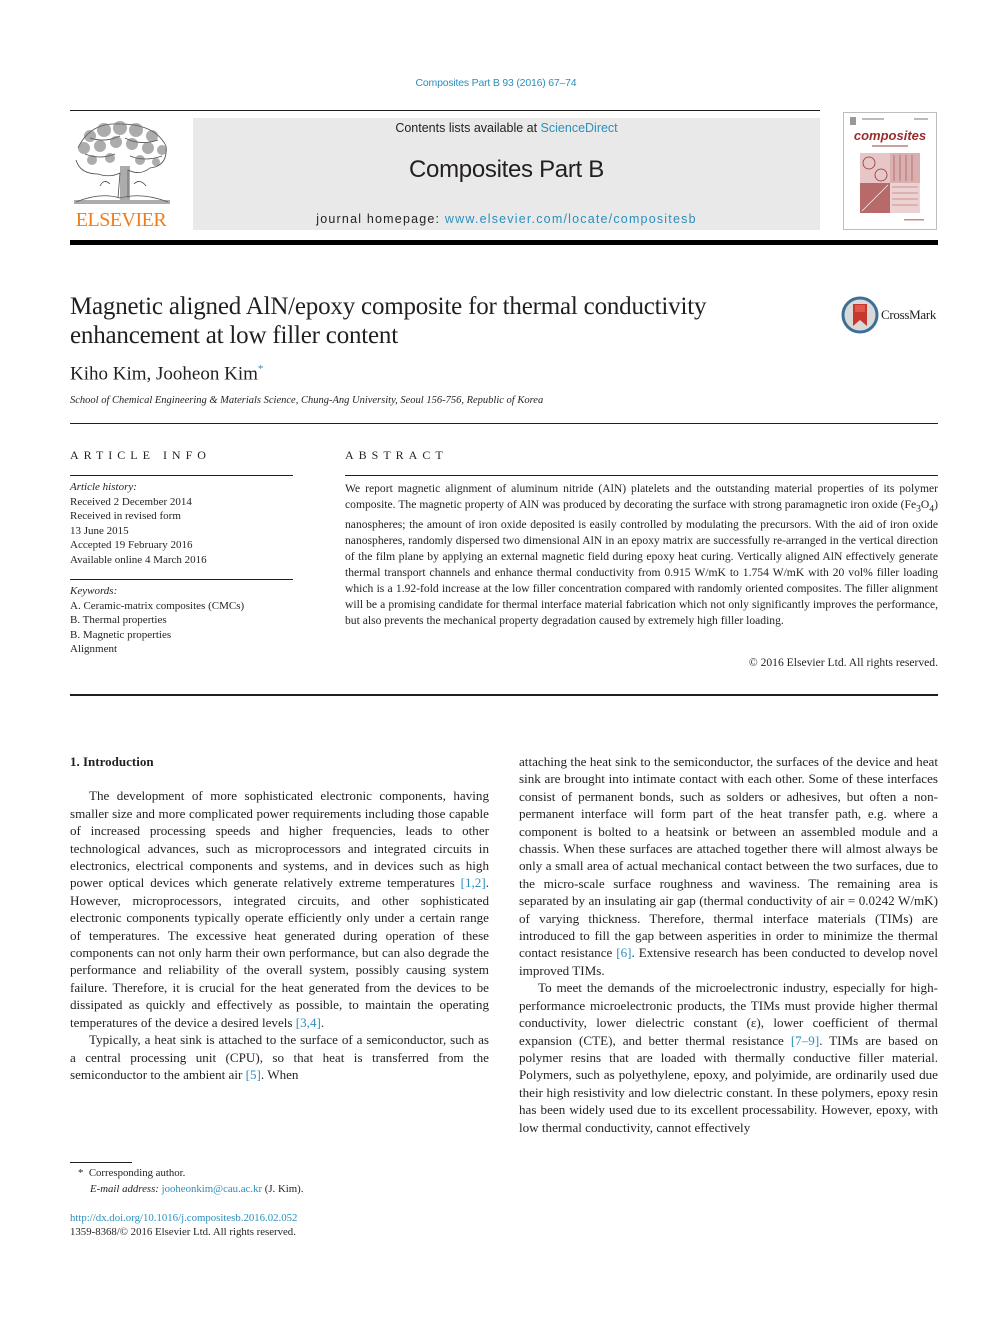 The width and height of the screenshot is (992, 1323). What do you see at coordinates (124, 1188) in the screenshot?
I see `email-label: E-mail address:` at bounding box center [124, 1188].